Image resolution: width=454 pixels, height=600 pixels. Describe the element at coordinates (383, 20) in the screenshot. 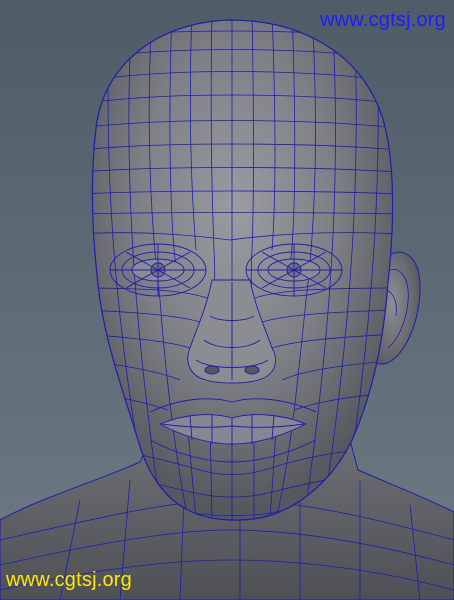

I see `watermark-top: www.cgtsj.org` at that location.